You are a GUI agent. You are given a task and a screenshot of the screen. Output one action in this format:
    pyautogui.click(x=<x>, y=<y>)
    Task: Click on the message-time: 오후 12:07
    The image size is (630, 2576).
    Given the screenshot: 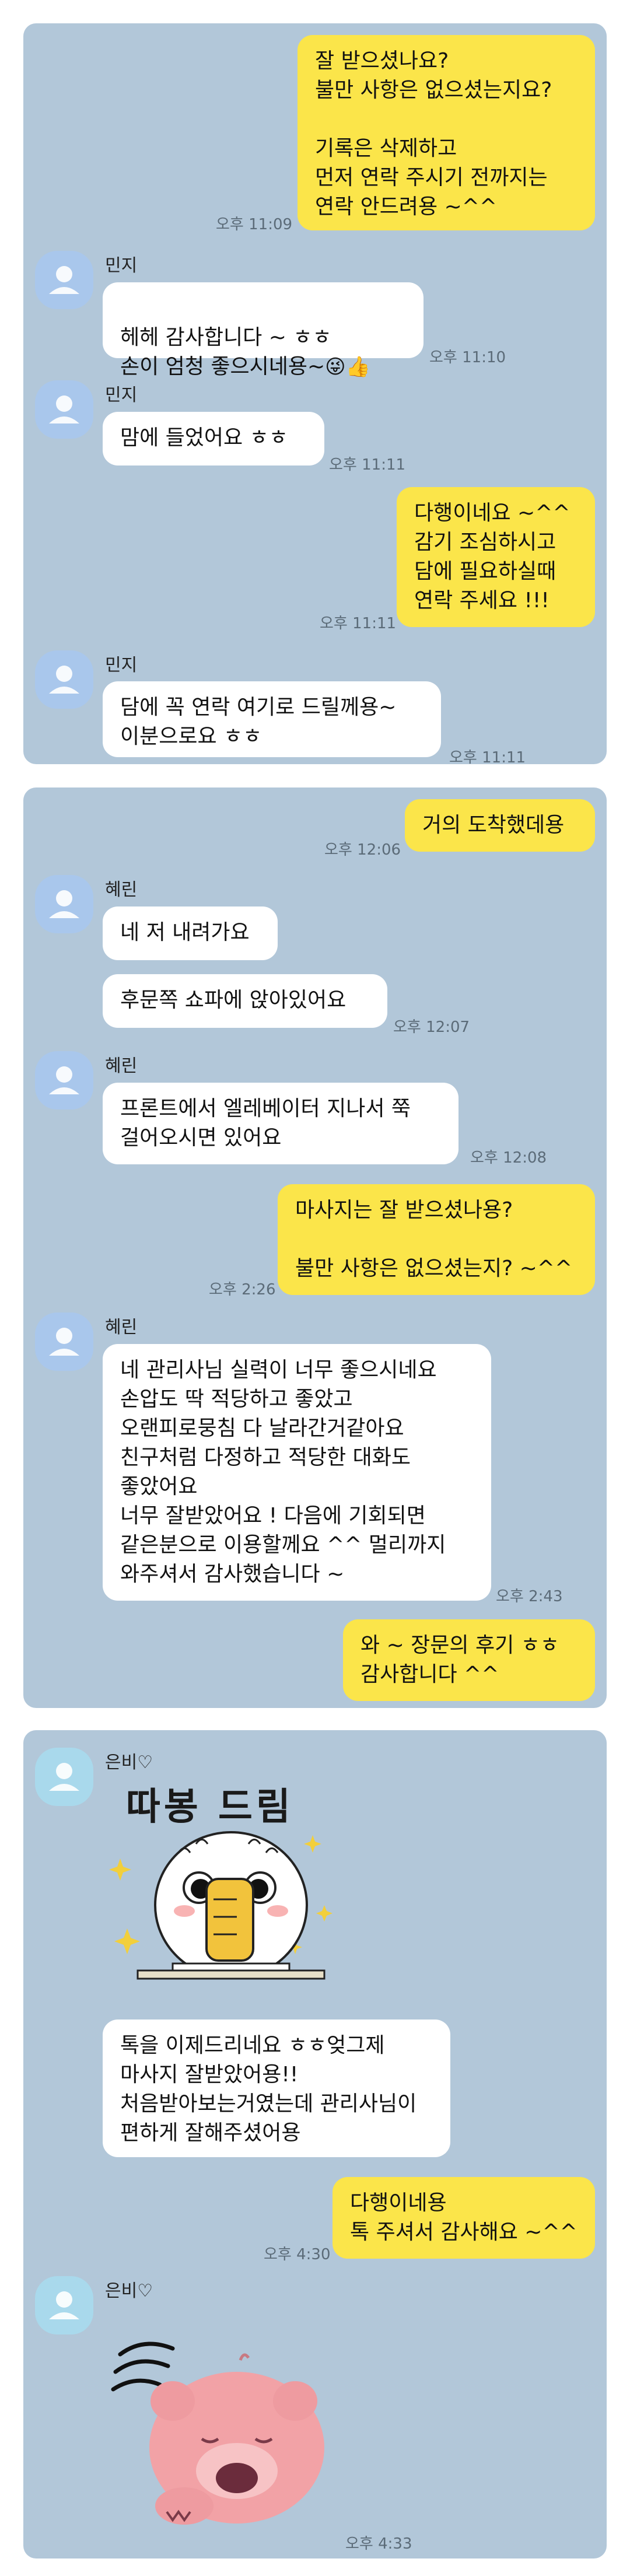 What is the action you would take?
    pyautogui.click(x=431, y=1027)
    